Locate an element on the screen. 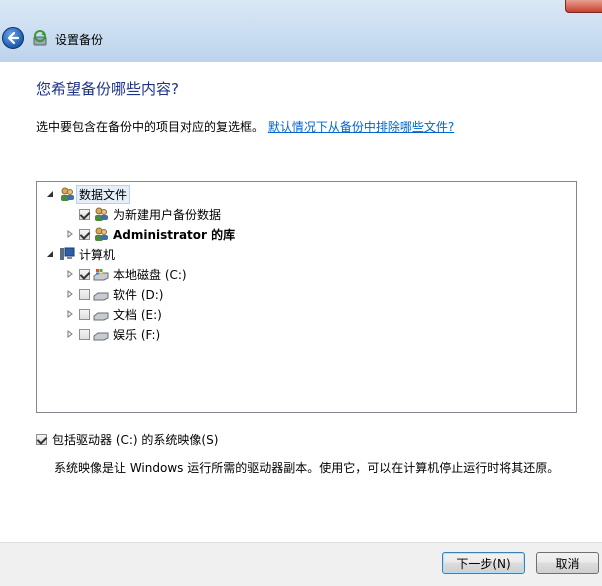 This screenshot has width=602, height=586. data-files-label: 数据文件 is located at coordinates (103, 194).